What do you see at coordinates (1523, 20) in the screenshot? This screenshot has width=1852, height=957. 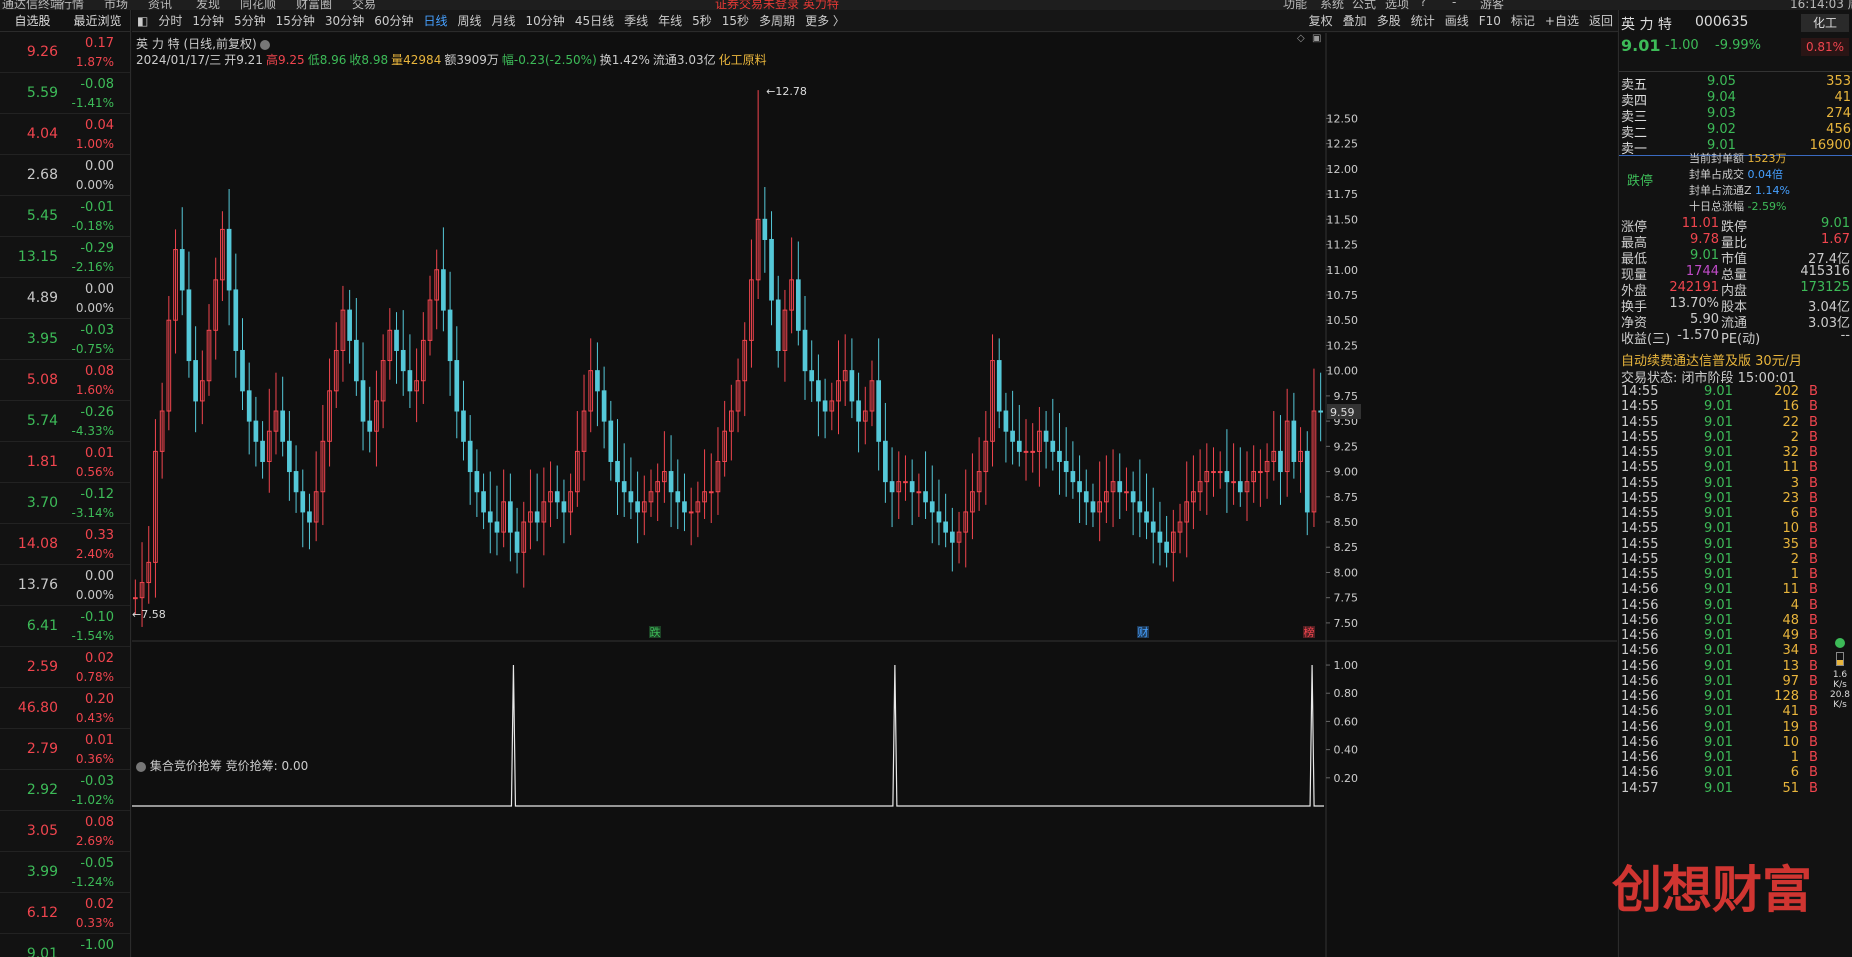 I see `toolbar-button: 标记` at bounding box center [1523, 20].